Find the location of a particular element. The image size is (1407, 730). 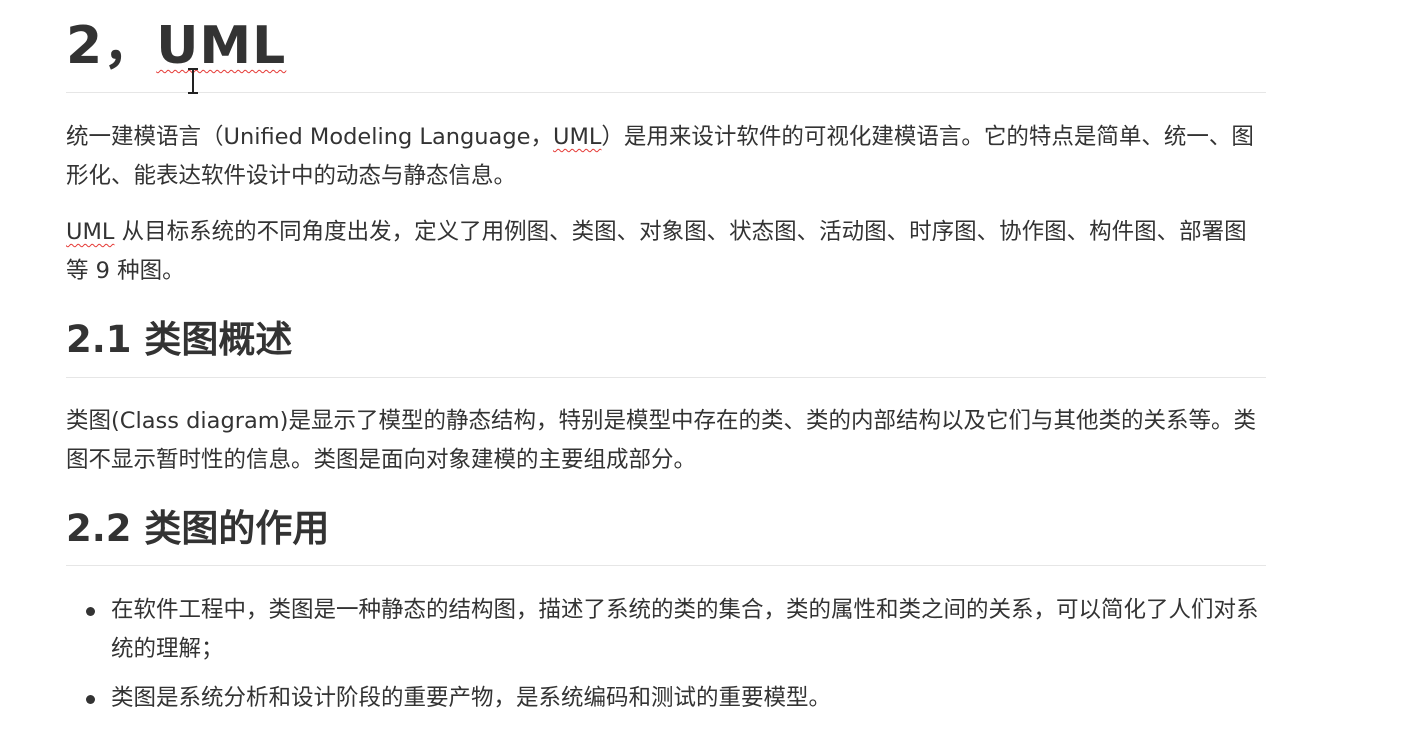

diagrams-term-misspelled: UML is located at coordinates (90, 232).